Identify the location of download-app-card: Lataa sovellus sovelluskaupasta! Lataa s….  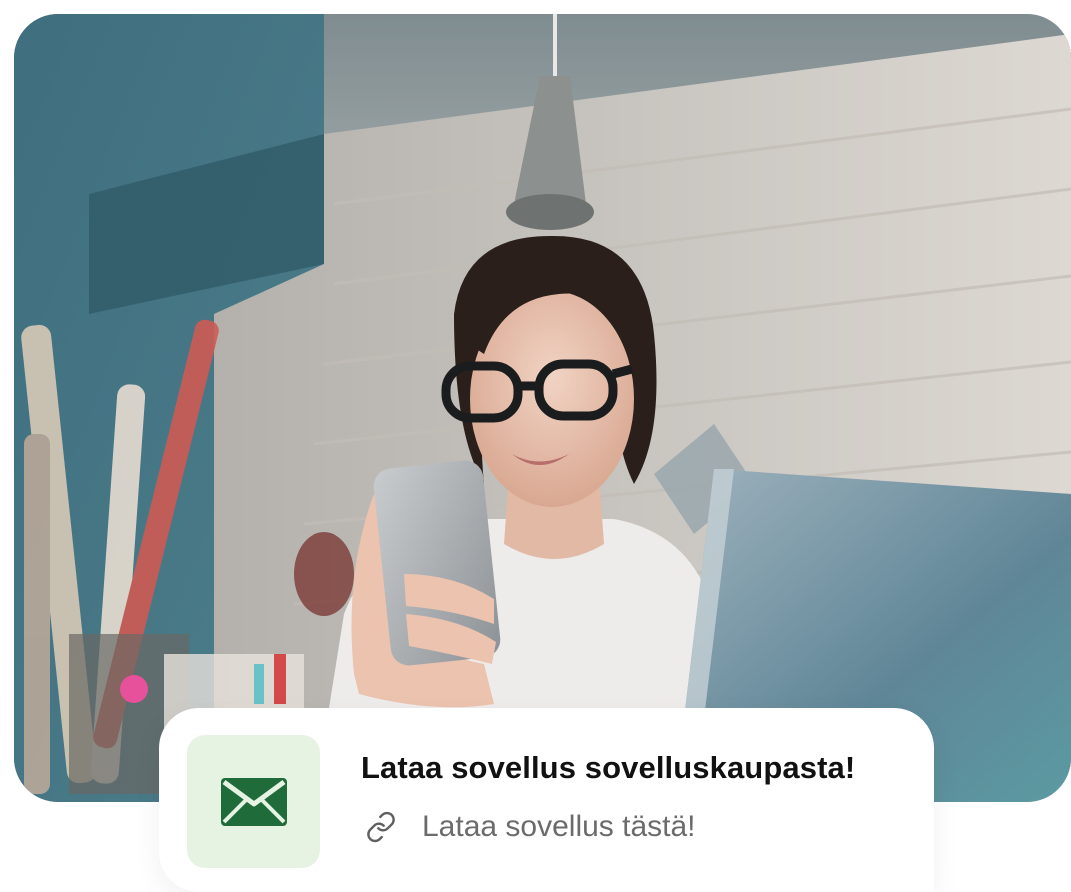
(546, 800).